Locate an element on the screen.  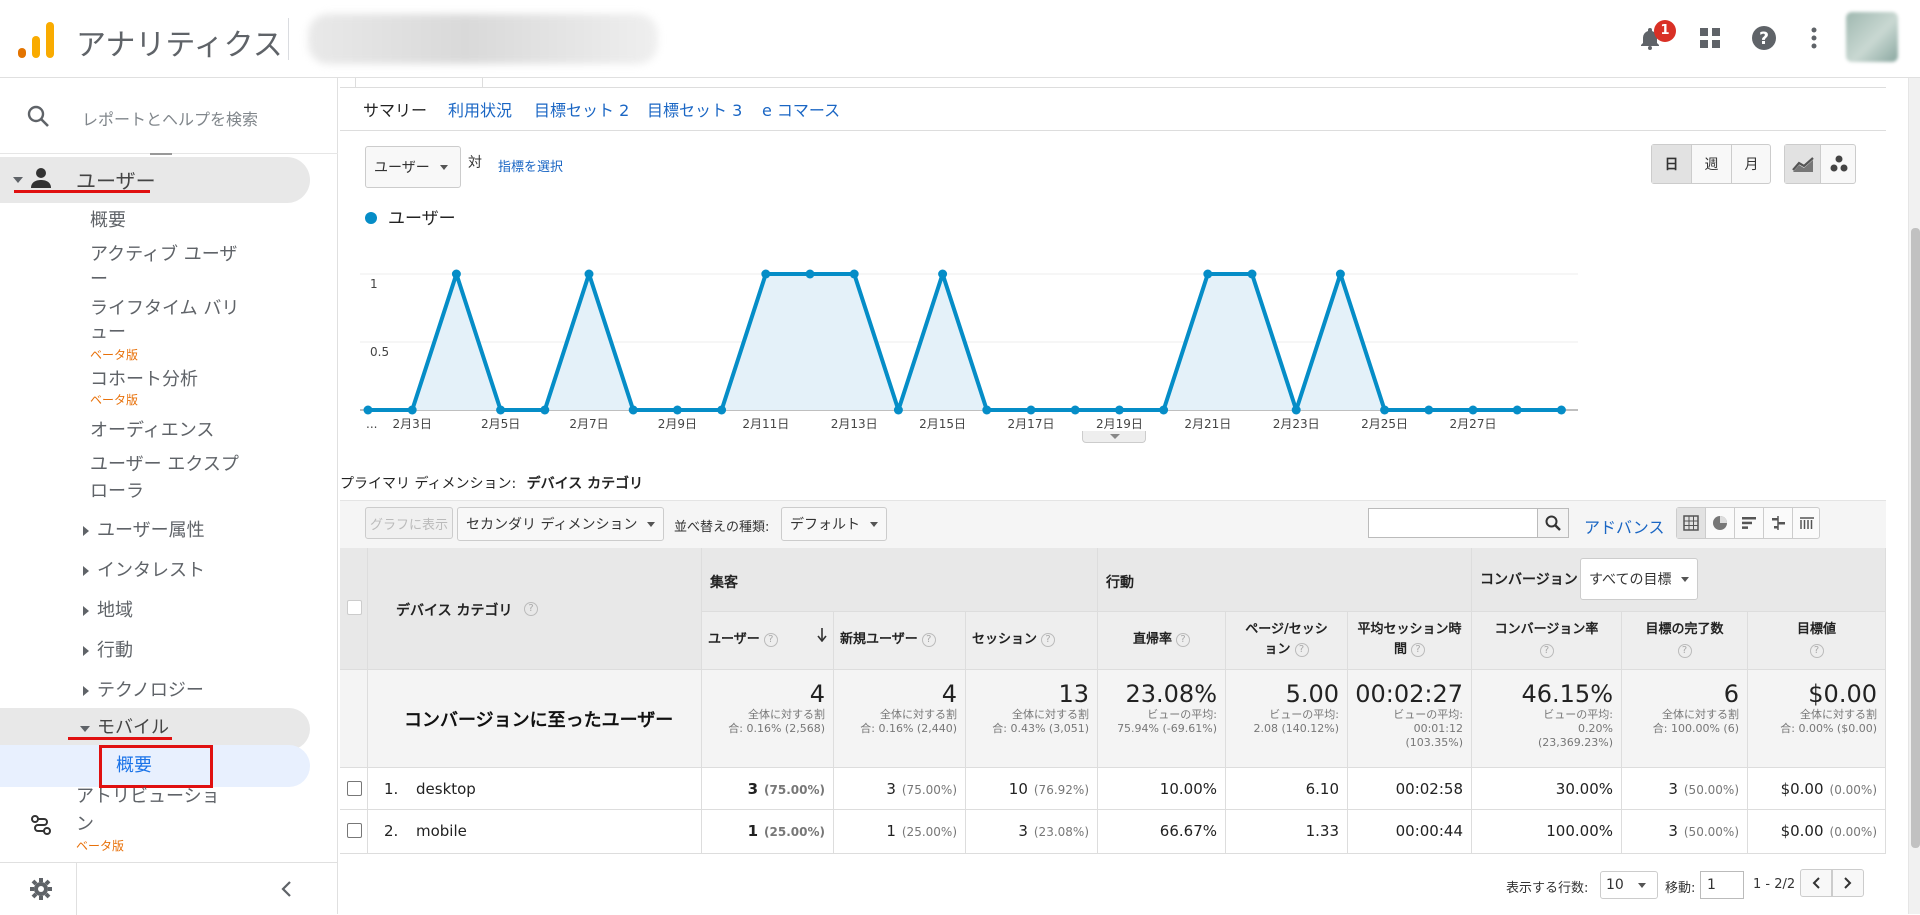
collapse-chevron-icon is located at coordinates (286, 891).